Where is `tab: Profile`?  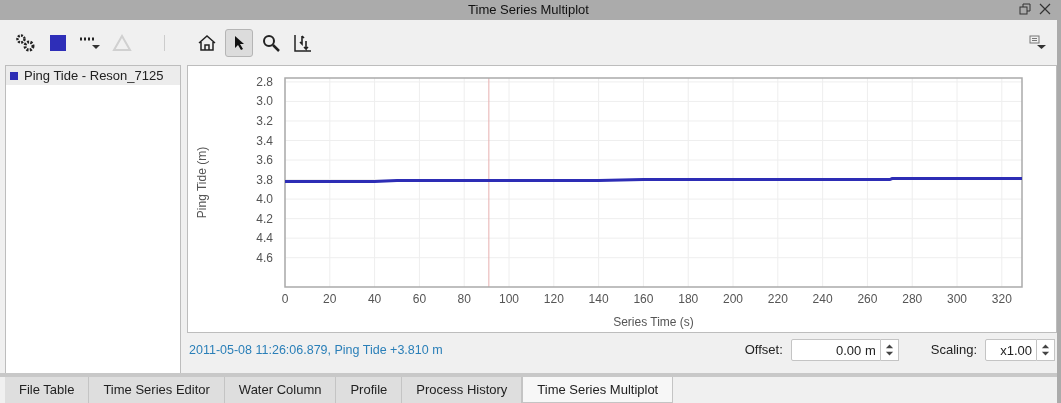
tab: Profile is located at coordinates (369, 390).